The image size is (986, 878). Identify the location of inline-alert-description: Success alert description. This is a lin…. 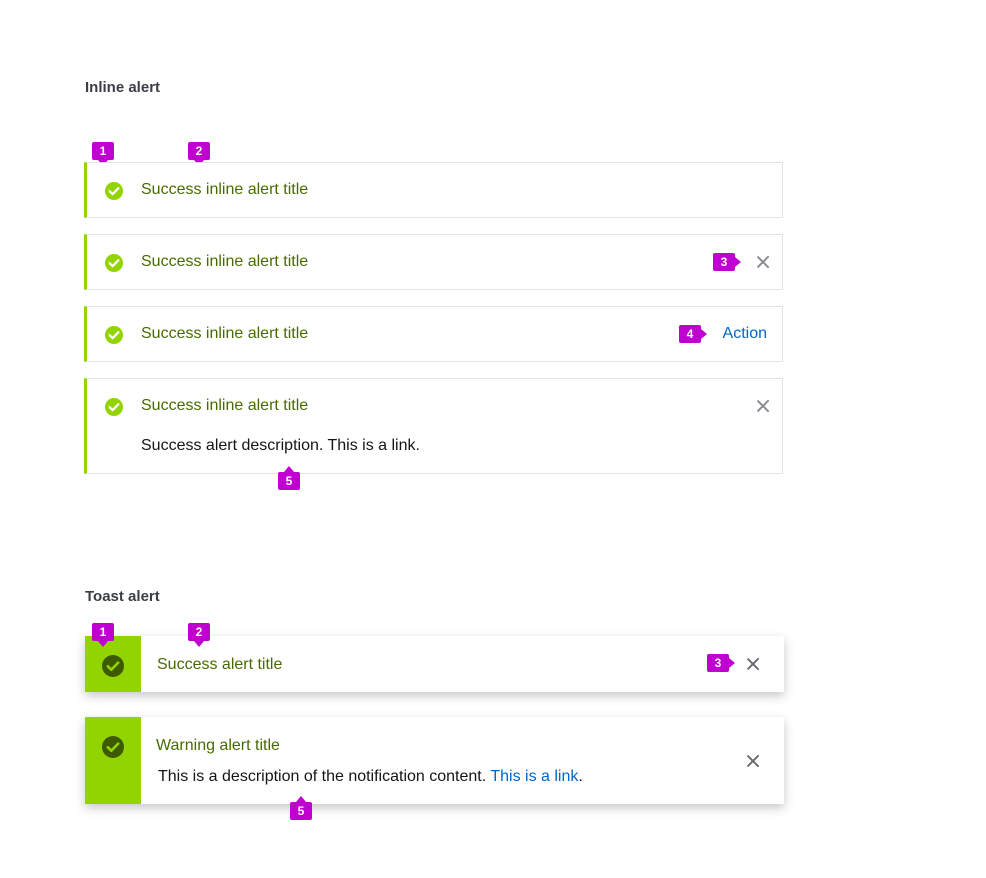
(280, 445).